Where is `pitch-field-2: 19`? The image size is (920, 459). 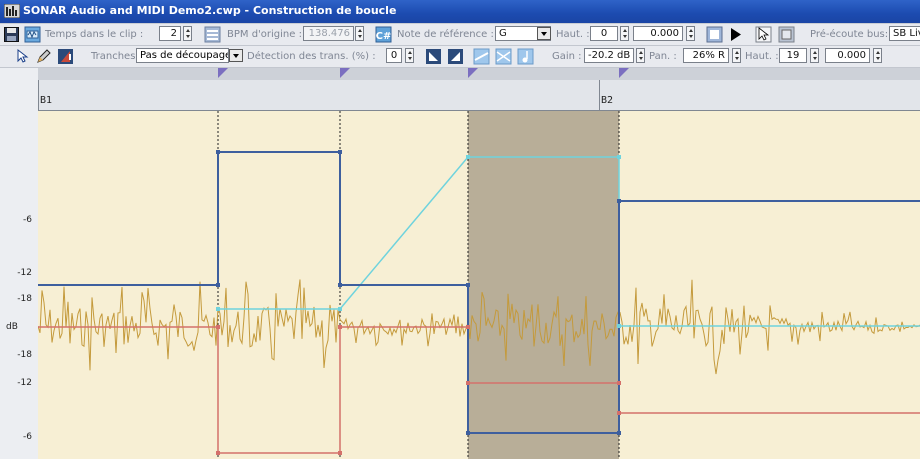
pitch-field-2: 19 is located at coordinates (793, 55).